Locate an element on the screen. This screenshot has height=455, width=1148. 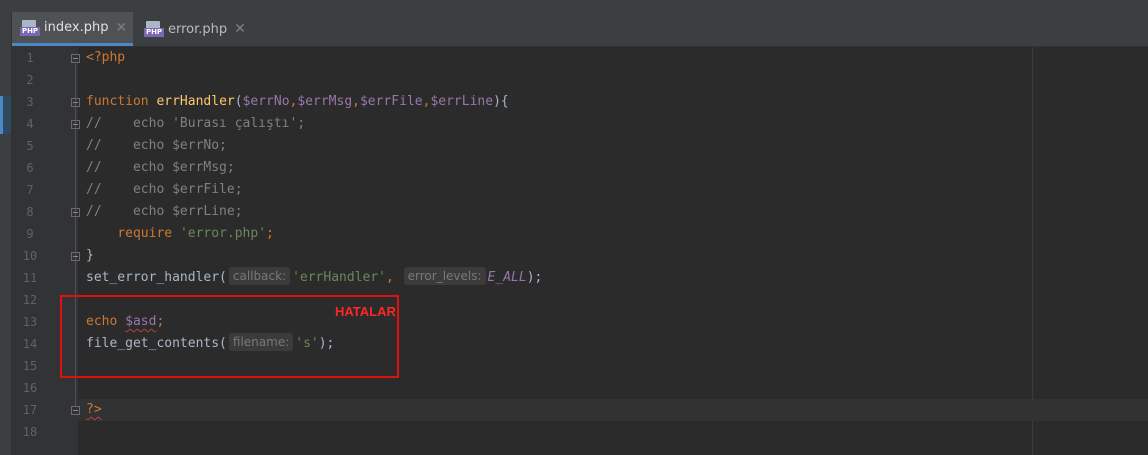
code-line-10: } is located at coordinates (90, 256).